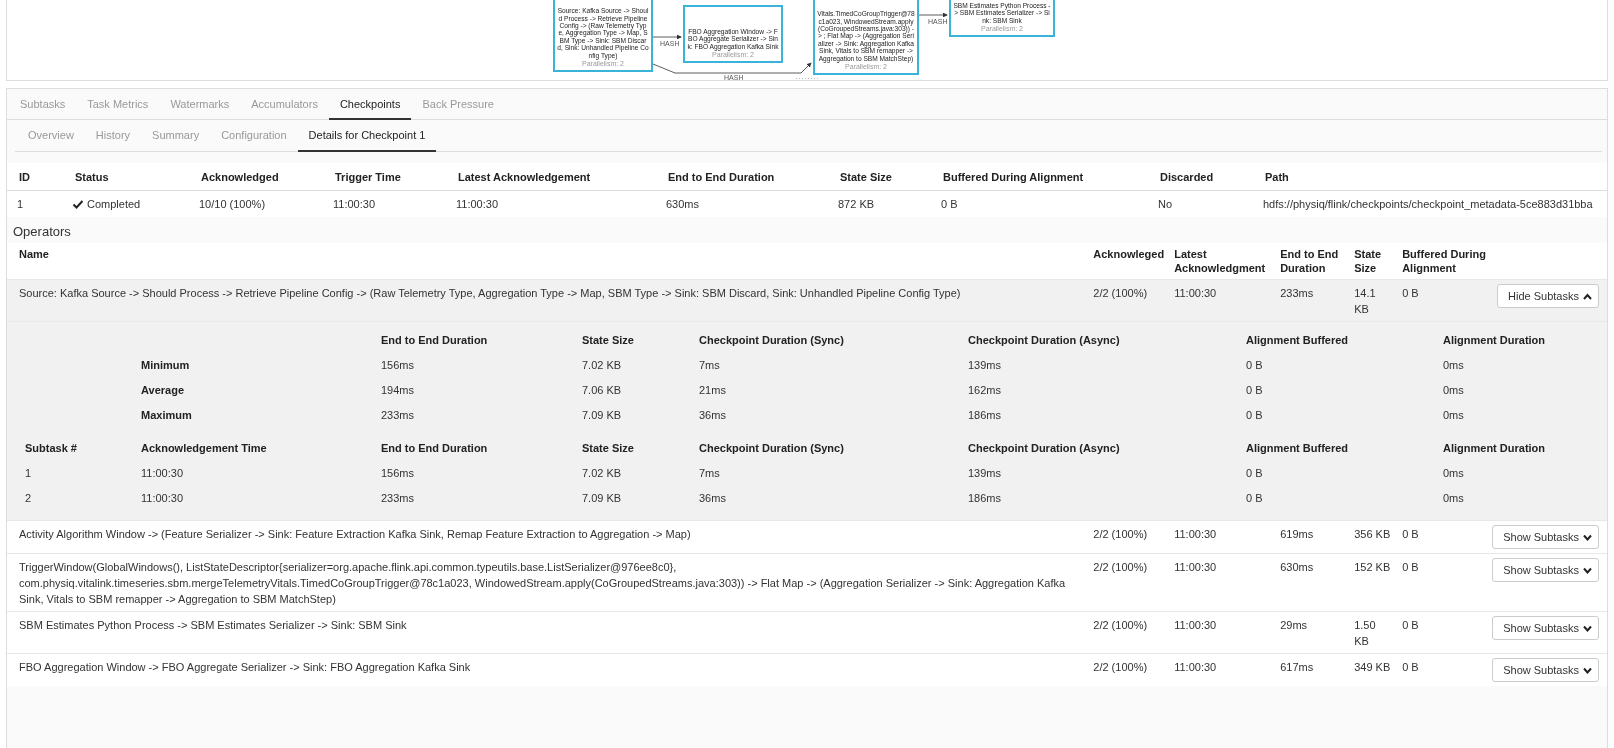  I want to click on row-header: Maximum, so click(166, 415).